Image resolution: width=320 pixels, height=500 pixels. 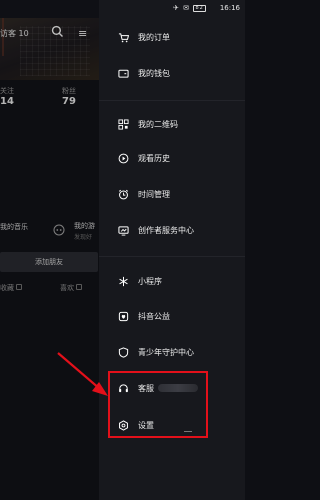 I want to click on menu-item-time-management: 时间管理, so click(x=172, y=194).